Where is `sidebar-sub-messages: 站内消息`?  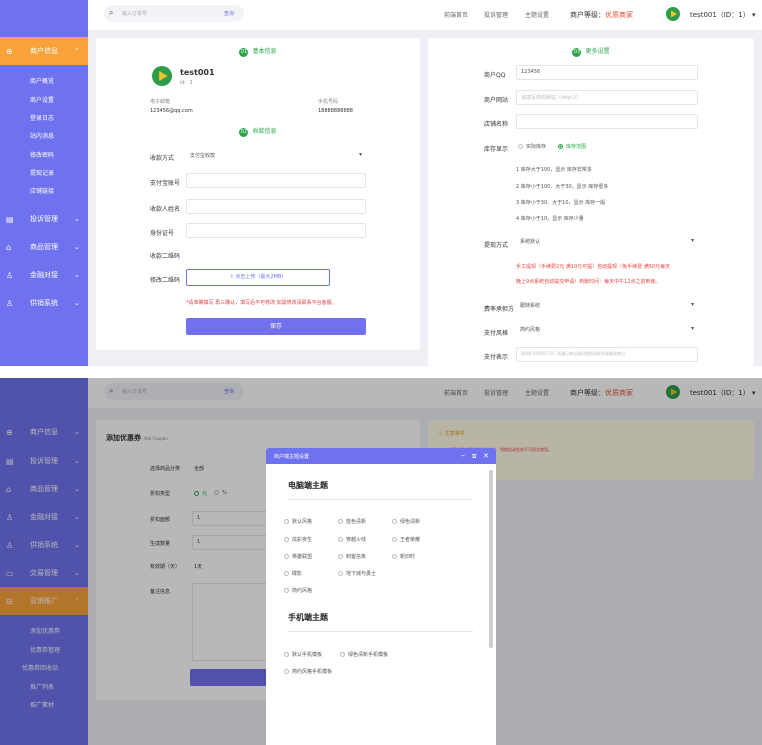
sidebar-sub-messages: 站内消息 is located at coordinates (42, 135).